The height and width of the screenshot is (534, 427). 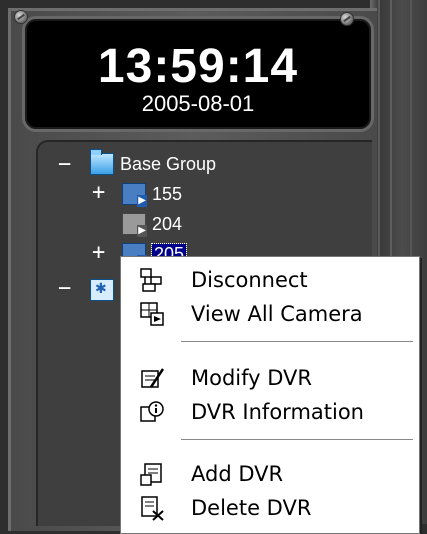 I want to click on disconnect-icon, so click(x=152, y=280).